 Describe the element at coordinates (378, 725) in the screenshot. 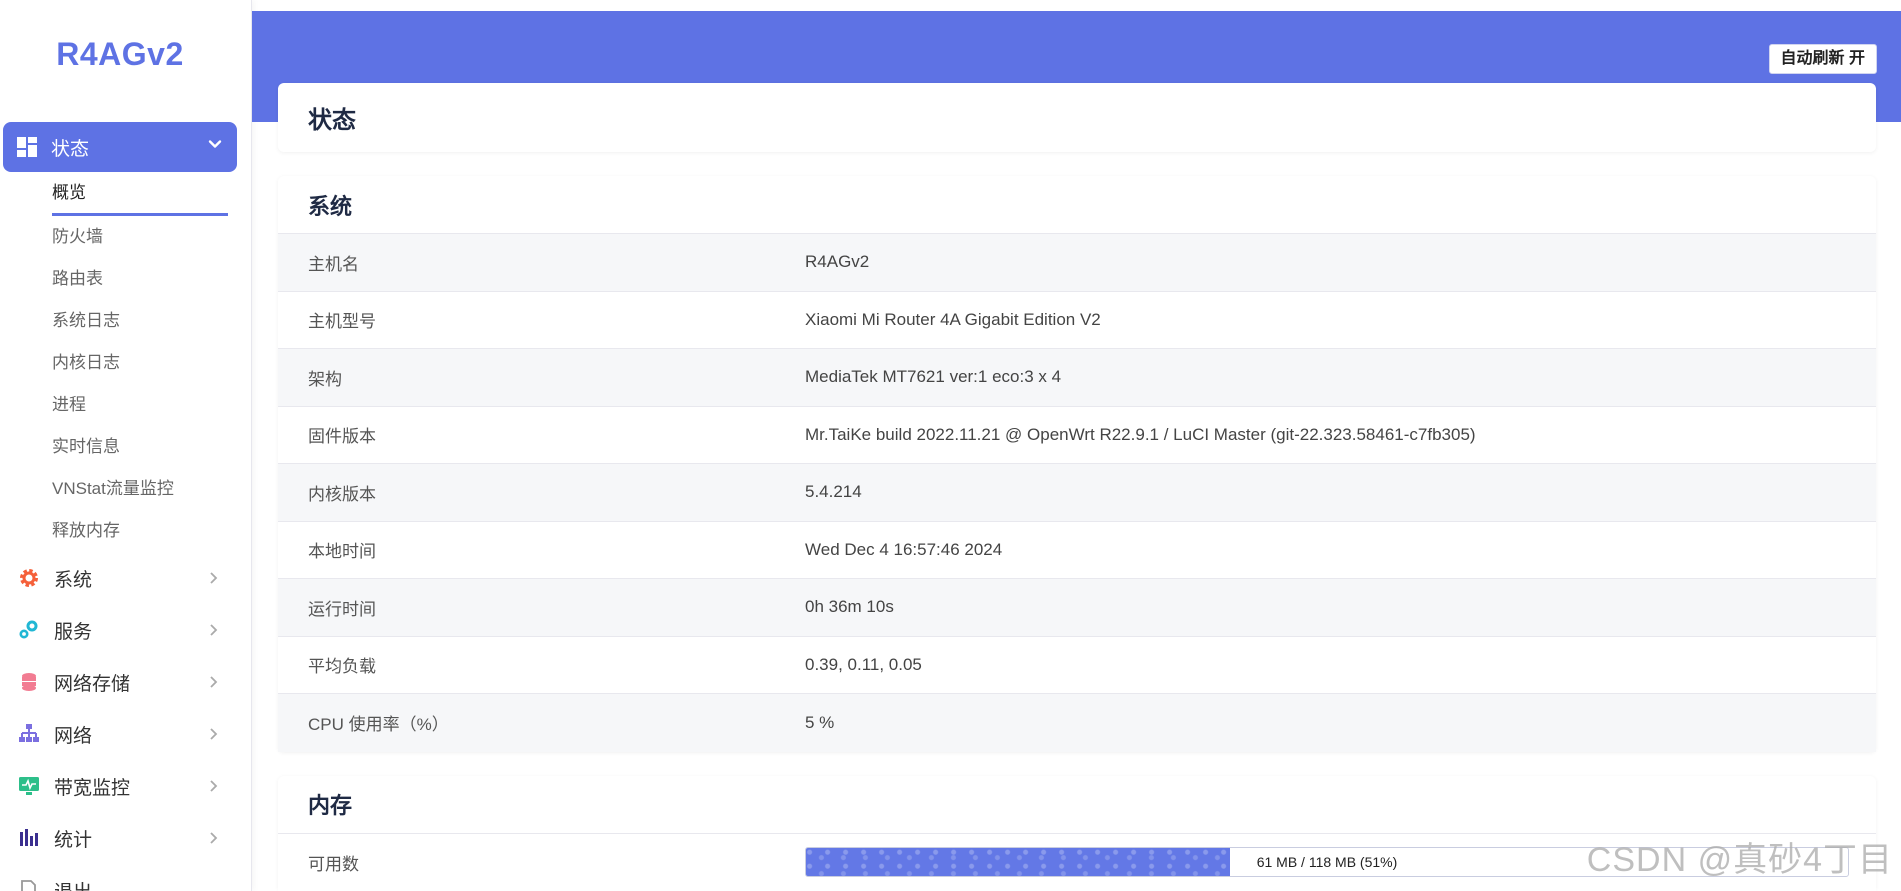

I see `row-key: CPU 使用率（%）` at that location.